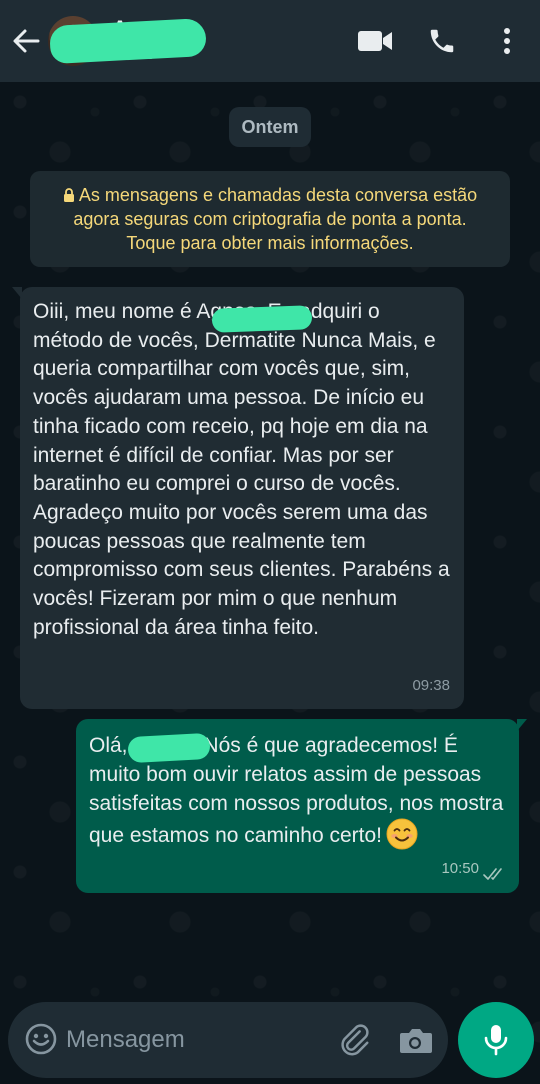 This screenshot has height=1084, width=540. I want to click on video-call-icon, so click(375, 41).